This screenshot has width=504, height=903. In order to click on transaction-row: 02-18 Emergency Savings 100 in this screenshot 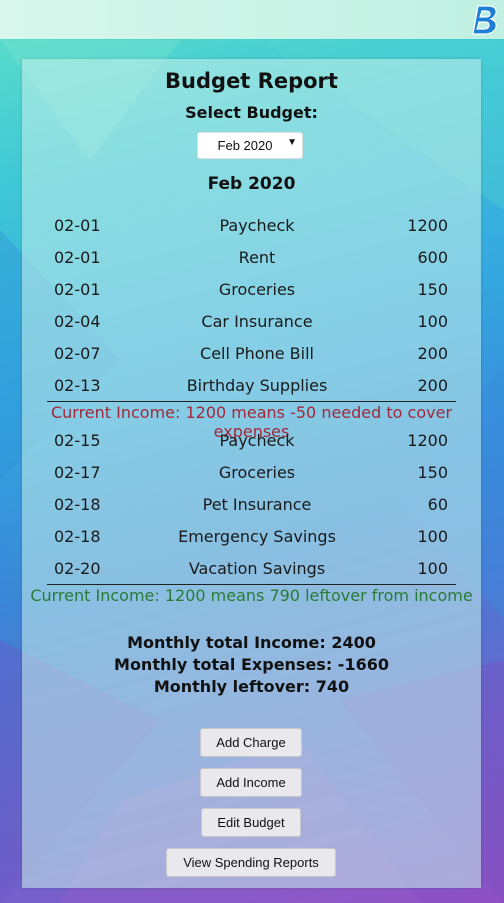, I will do `click(251, 537)`.